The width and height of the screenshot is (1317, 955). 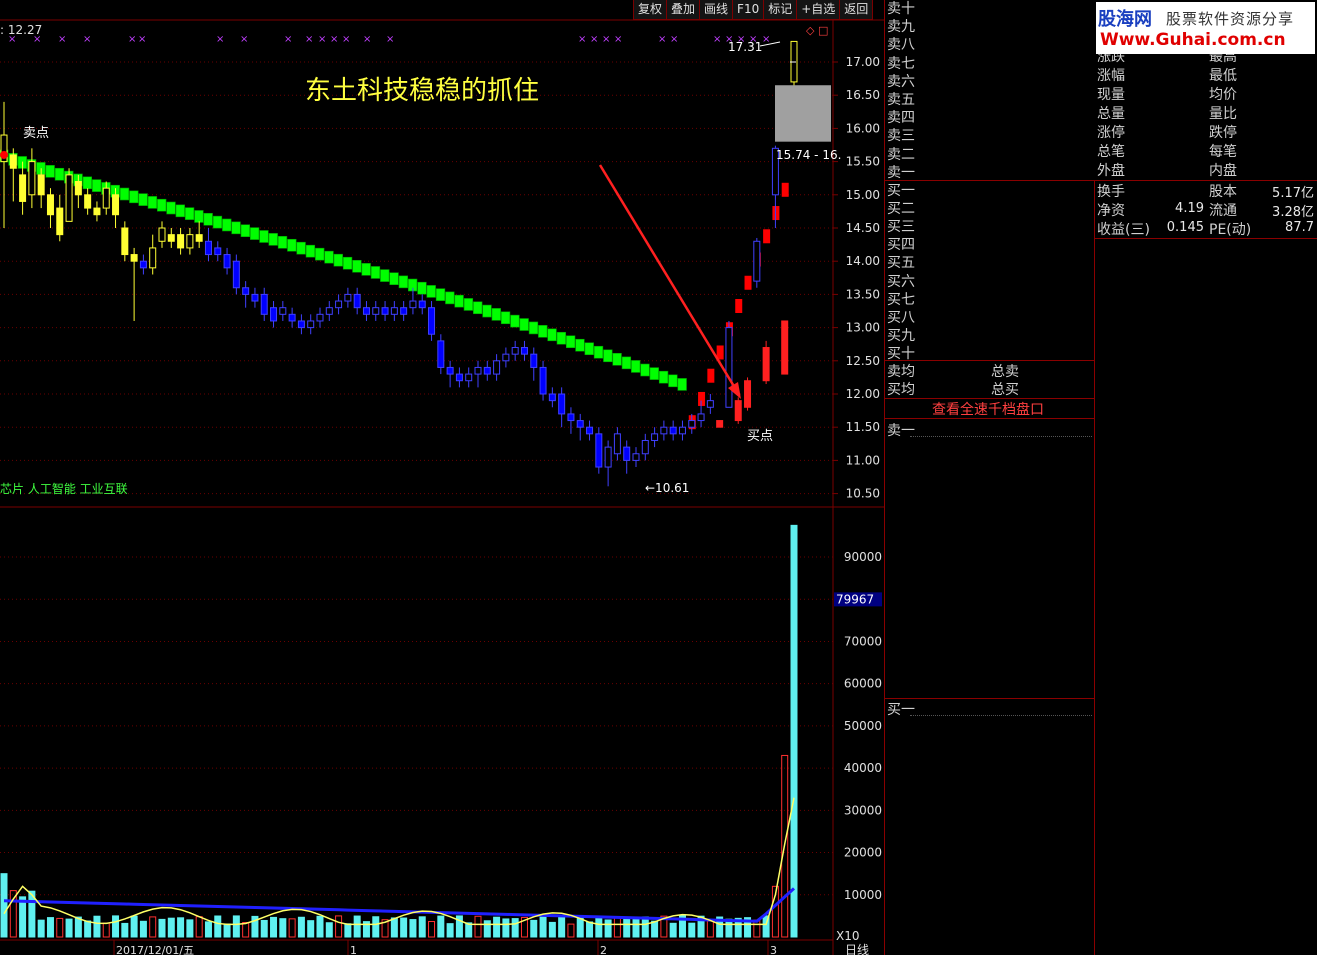 What do you see at coordinates (863, 328) in the screenshot?
I see `price-tick: 13.00` at bounding box center [863, 328].